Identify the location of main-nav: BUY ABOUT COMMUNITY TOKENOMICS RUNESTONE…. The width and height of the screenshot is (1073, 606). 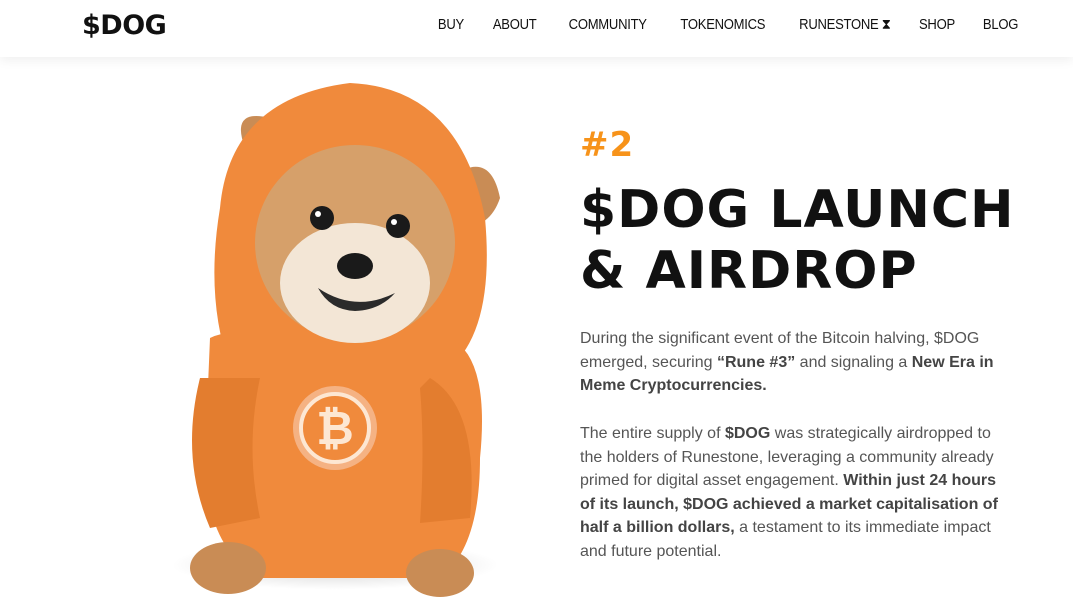
(726, 25).